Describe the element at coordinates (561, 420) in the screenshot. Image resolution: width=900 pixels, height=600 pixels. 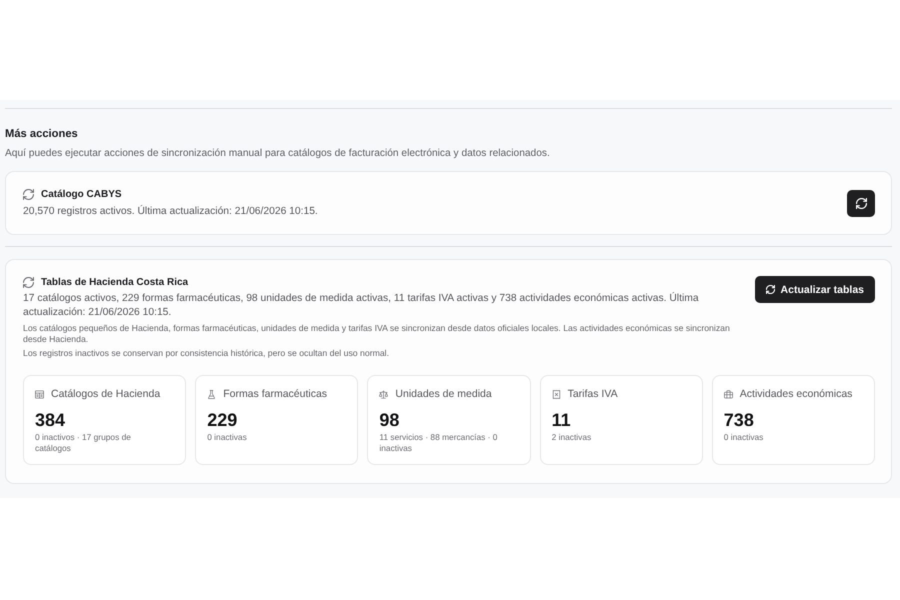
I see `stat-value: 11` at that location.